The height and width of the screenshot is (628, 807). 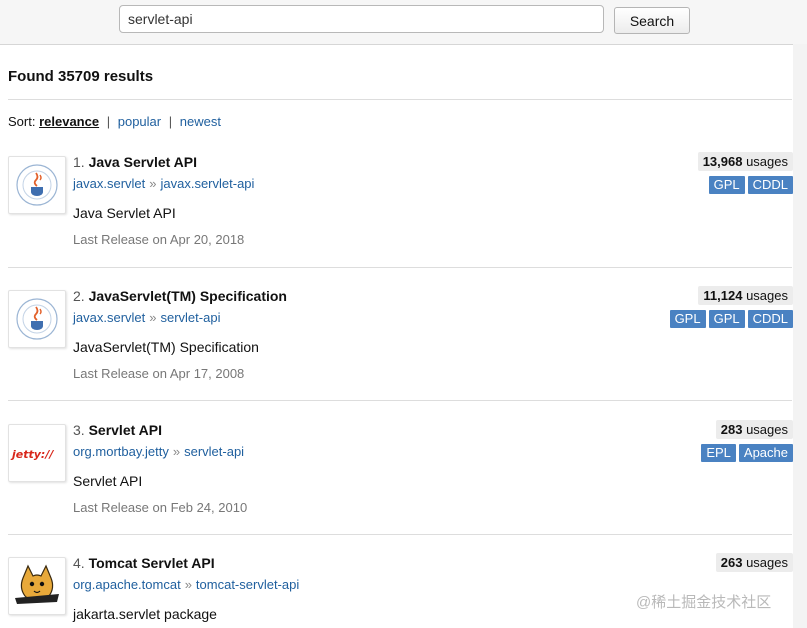 What do you see at coordinates (166, 347) in the screenshot?
I see `result-description: JavaServlet(TM) Specification` at bounding box center [166, 347].